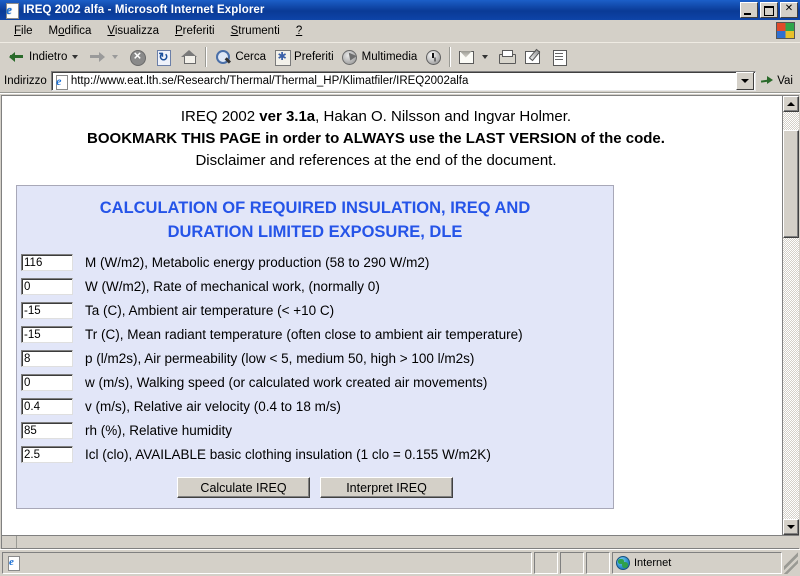  I want to click on mail-button, so click(474, 56).